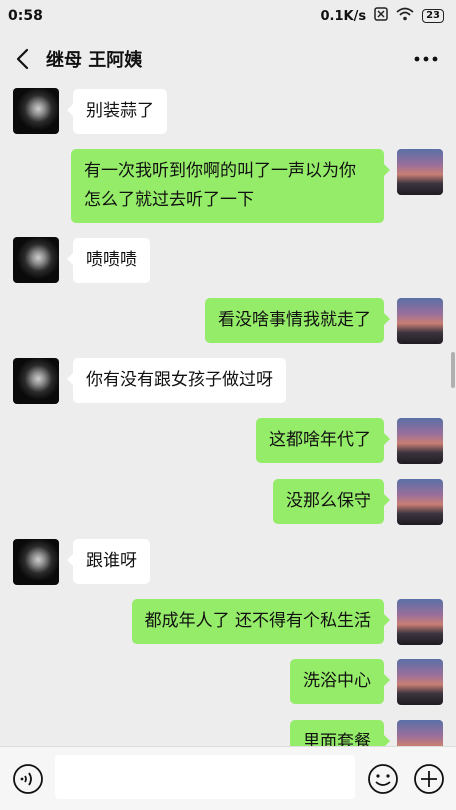 The height and width of the screenshot is (810, 456). What do you see at coordinates (117, 111) in the screenshot?
I see `message-bubble-received: 别装蒜了` at bounding box center [117, 111].